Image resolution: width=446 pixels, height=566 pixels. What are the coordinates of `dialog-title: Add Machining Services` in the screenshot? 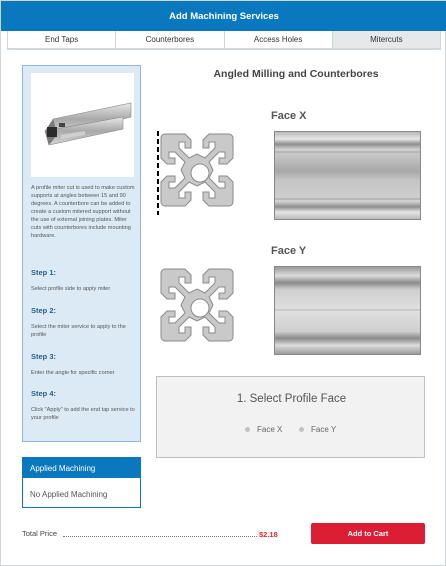 It's located at (223, 16).